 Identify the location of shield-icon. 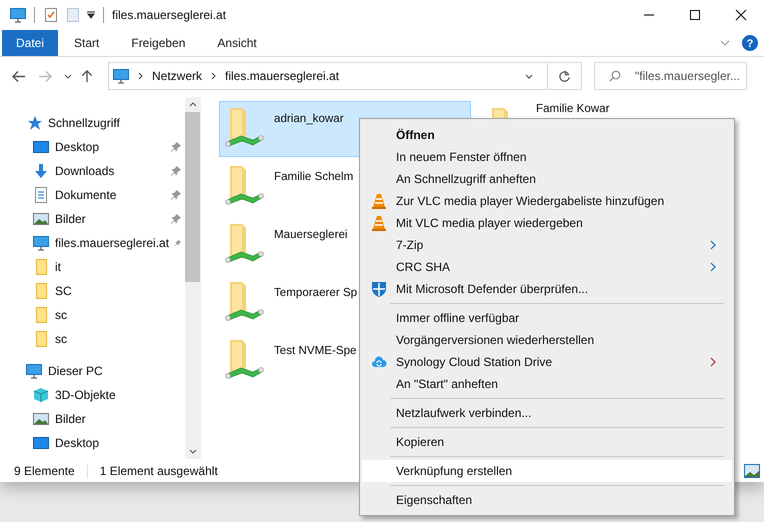
(379, 289).